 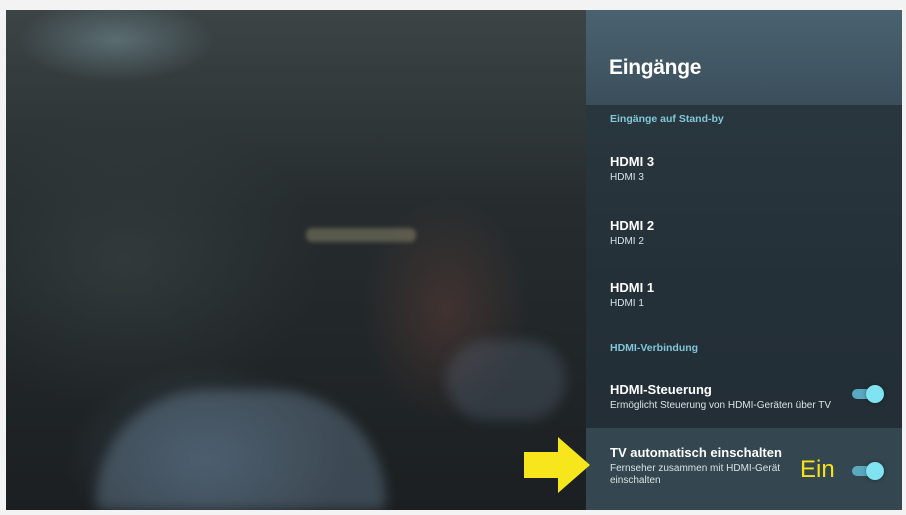 What do you see at coordinates (744, 300) in the screenshot?
I see `list-item-hdmi-1: HDMI 1 HDMI 1` at bounding box center [744, 300].